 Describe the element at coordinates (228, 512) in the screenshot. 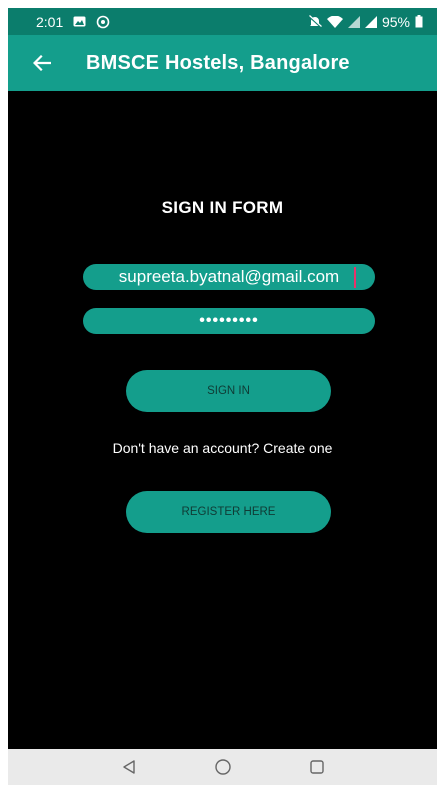

I see `register-button: REGISTER HERE` at that location.